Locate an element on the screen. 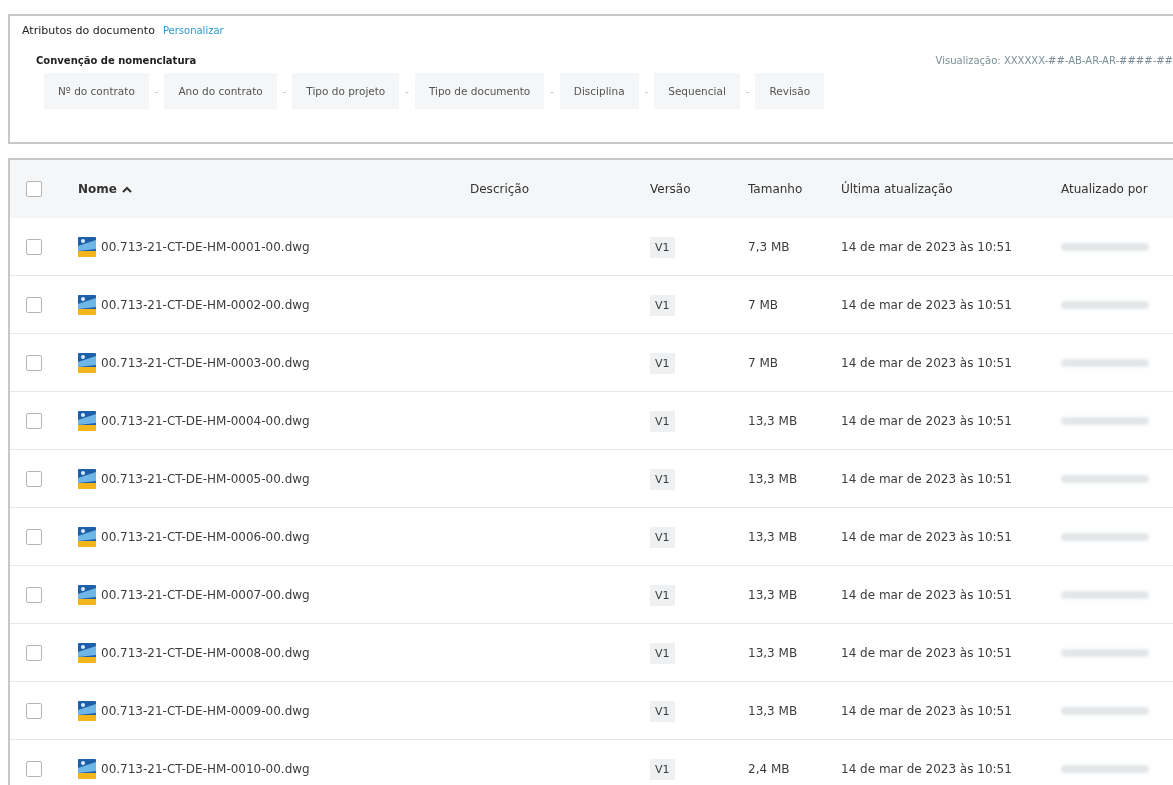 The width and height of the screenshot is (1173, 785). file-name: 00.713-21-CT-DE-HM-0010-00.dwg is located at coordinates (205, 768).